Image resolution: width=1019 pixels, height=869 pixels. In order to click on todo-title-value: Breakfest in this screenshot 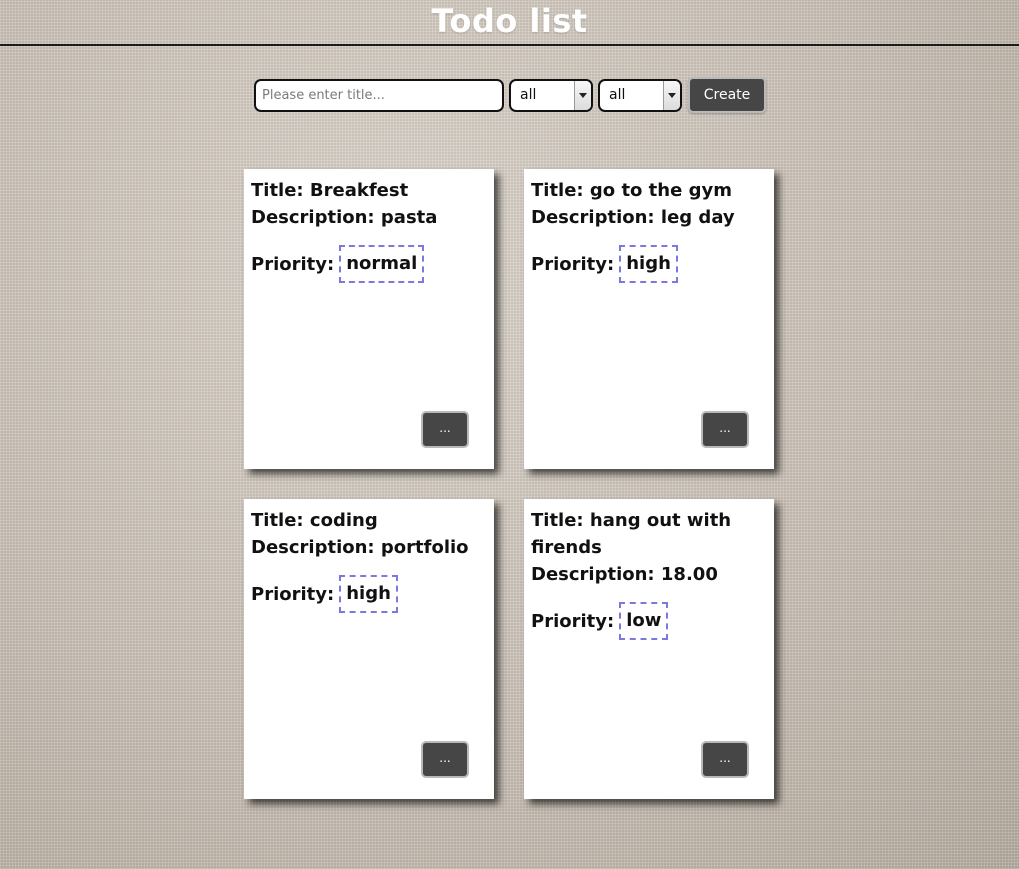, I will do `click(359, 190)`.